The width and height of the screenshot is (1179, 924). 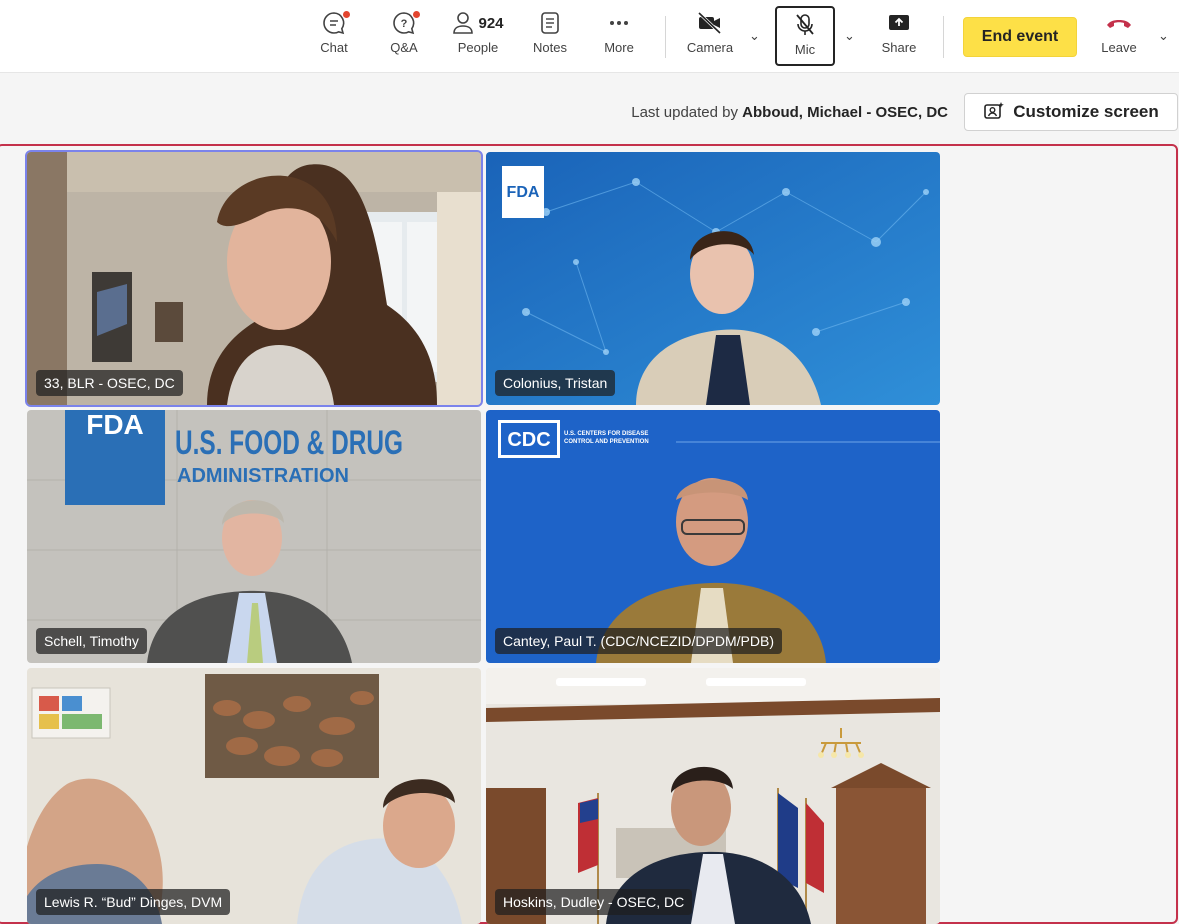 I want to click on leave-options-chevron-icon: ⌄, so click(x=1163, y=36).